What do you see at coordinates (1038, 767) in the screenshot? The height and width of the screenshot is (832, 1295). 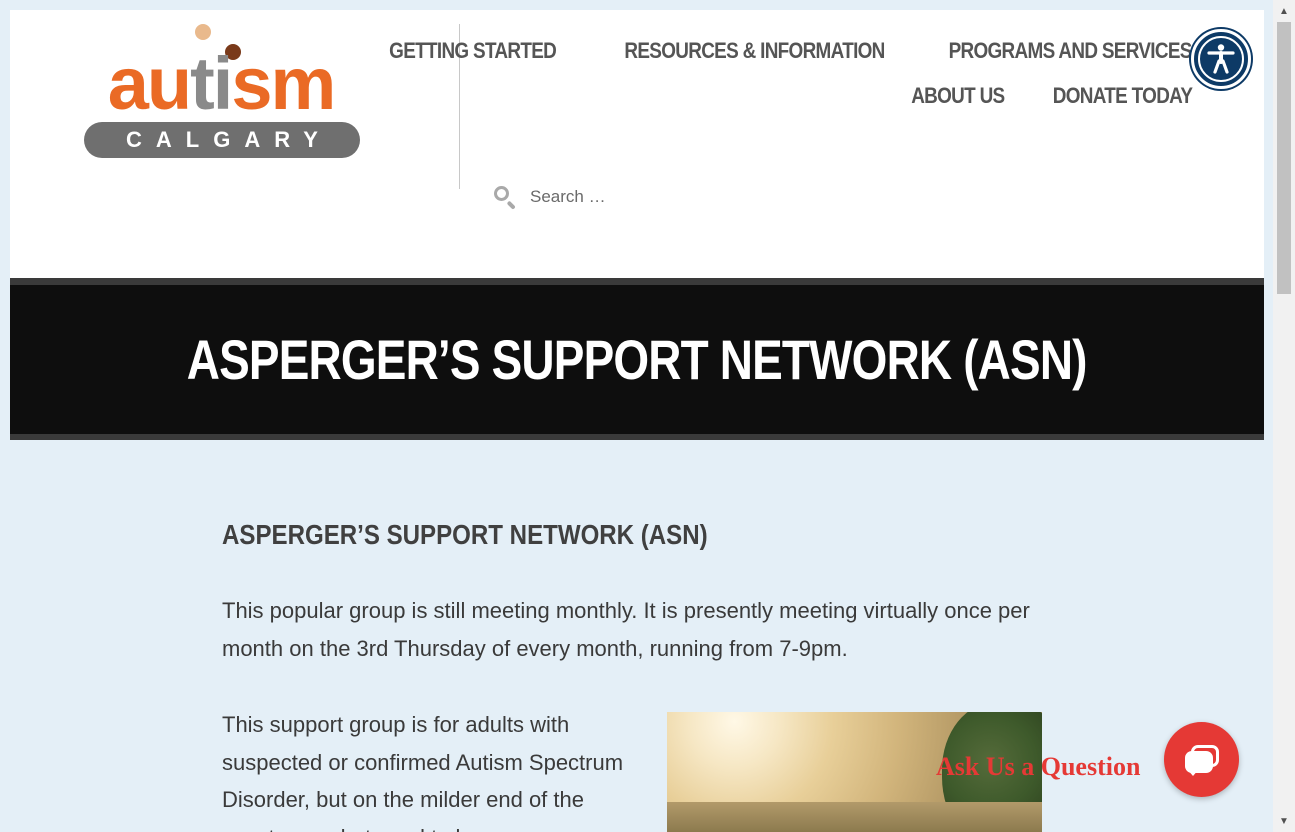 I see `ask-question-label: Ask Us a Question` at bounding box center [1038, 767].